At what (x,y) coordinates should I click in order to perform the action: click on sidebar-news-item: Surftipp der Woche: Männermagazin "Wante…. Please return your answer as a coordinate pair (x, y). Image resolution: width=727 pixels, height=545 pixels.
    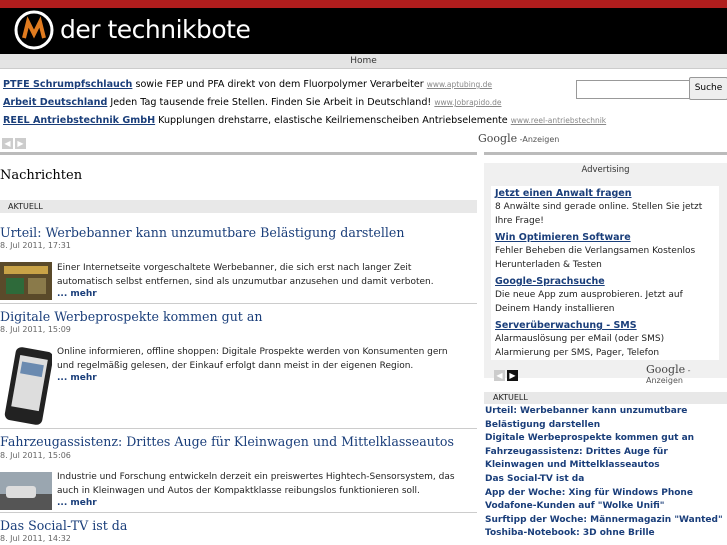
    Looking at the image, I should click on (604, 521).